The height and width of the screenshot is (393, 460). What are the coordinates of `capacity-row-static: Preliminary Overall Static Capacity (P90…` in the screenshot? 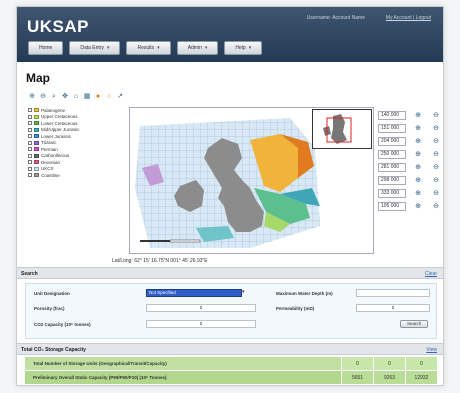 It's located at (231, 378).